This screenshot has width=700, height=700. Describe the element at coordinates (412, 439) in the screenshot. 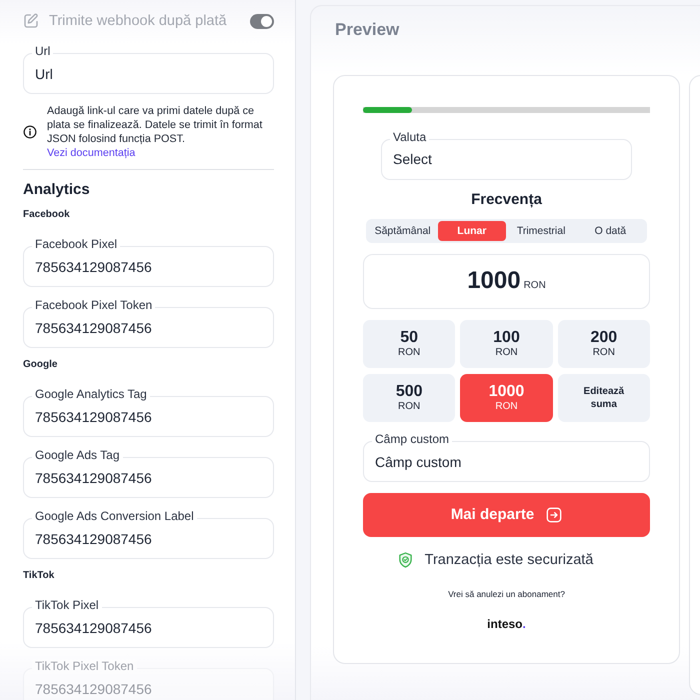

I see `field-label: Câmp custom` at that location.